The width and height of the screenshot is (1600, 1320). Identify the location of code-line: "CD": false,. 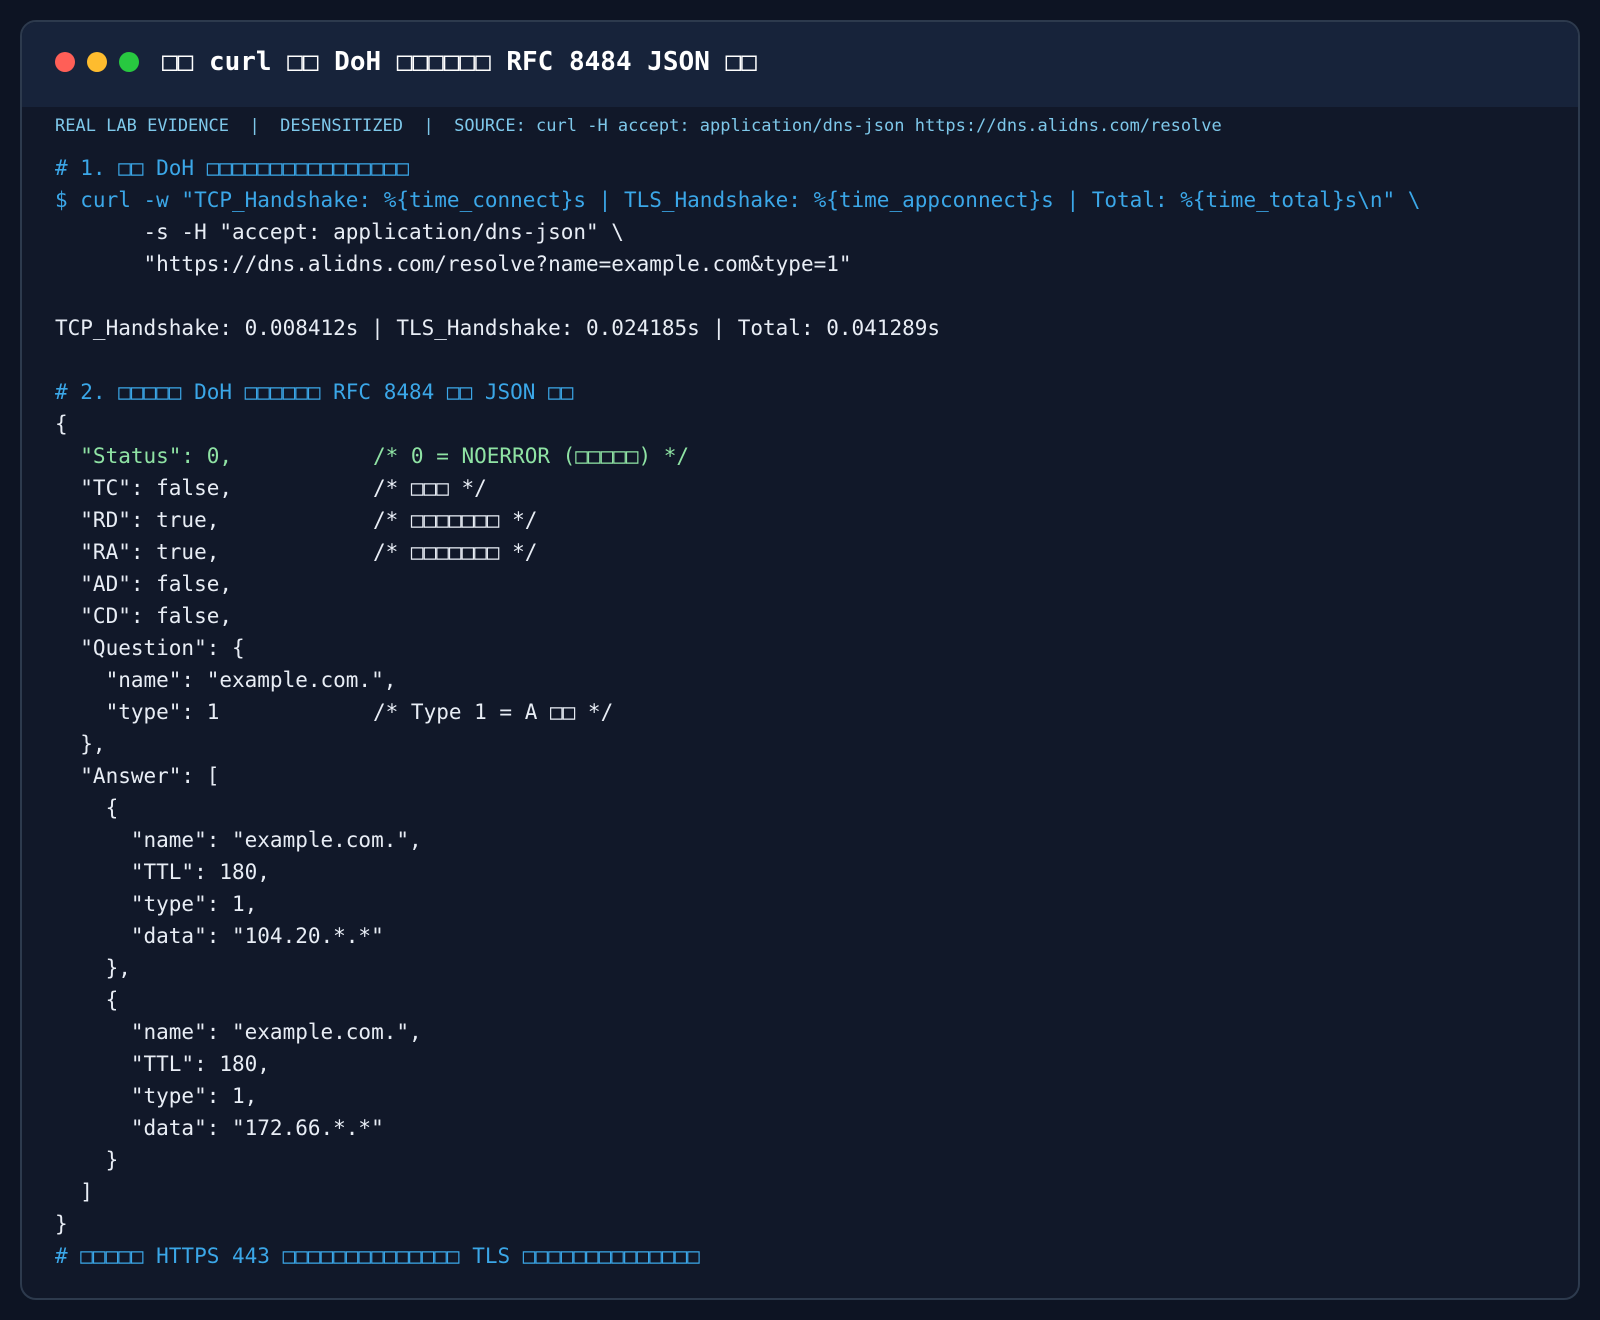
(806, 616).